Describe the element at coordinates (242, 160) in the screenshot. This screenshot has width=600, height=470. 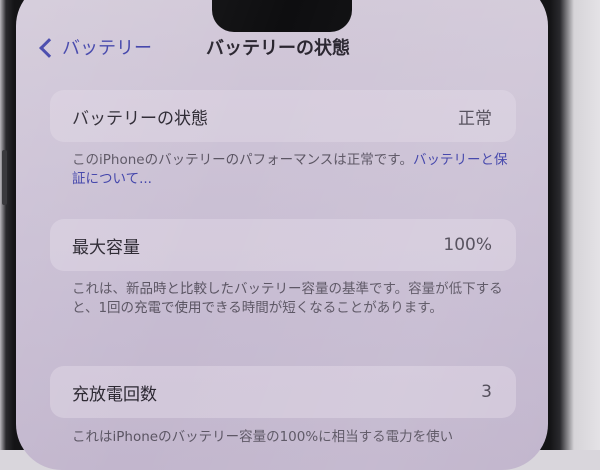
I see `battery-health-note-text: このiPhoneのバッテリーのパフォーマンスは正常です。` at that location.